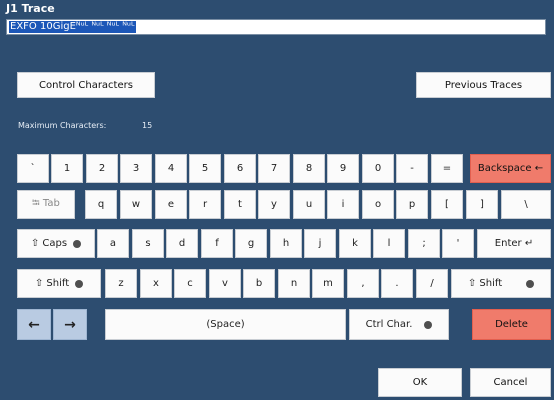  What do you see at coordinates (34, 324) in the screenshot?
I see `arrow-left-key: ←` at bounding box center [34, 324].